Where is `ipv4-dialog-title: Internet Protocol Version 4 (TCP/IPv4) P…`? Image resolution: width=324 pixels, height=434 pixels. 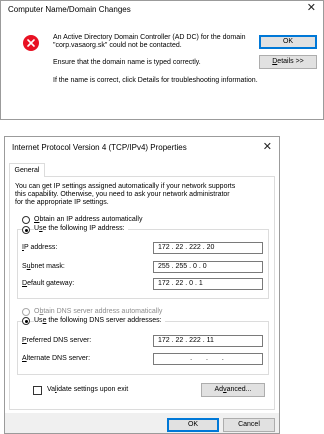 ipv4-dialog-title: Internet Protocol Version 4 (TCP/IPv4) P… is located at coordinates (99, 147).